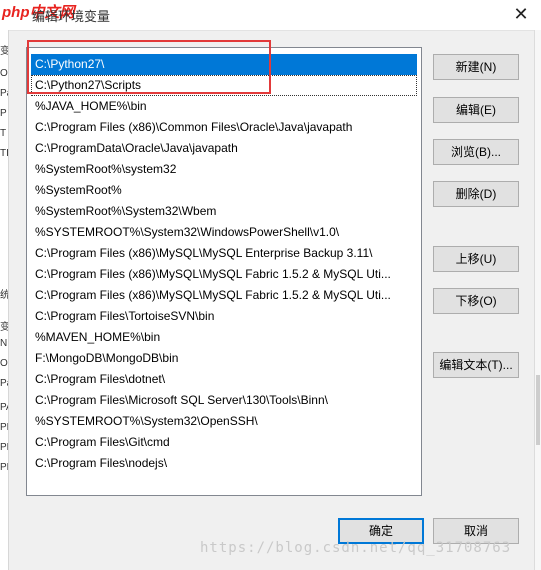  What do you see at coordinates (3, 113) in the screenshot?
I see `left-fragment: P` at bounding box center [3, 113].